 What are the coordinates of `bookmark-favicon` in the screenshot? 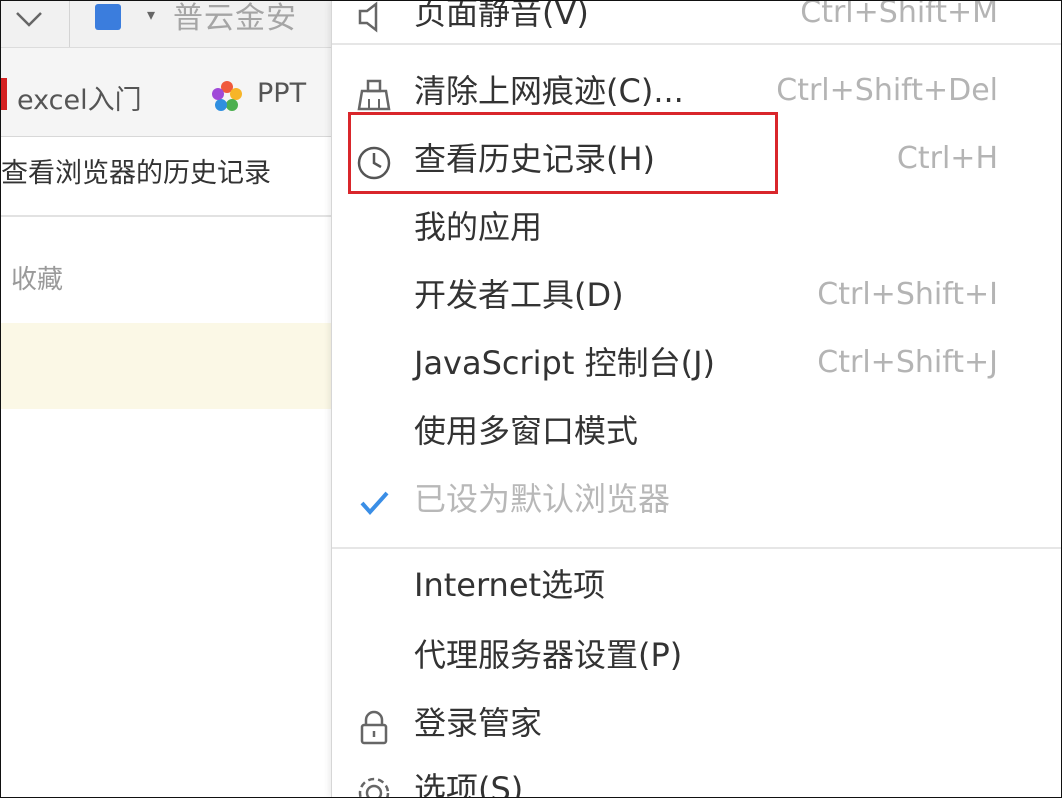 It's located at (4, 94).